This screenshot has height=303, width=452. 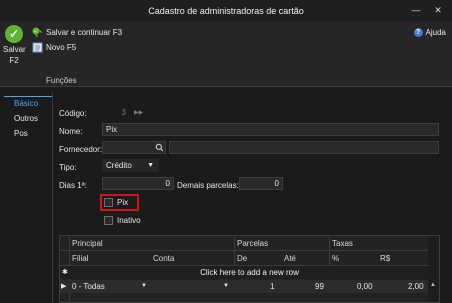 What do you see at coordinates (385, 258) in the screenshot?
I see `column-header-rs: R$` at bounding box center [385, 258].